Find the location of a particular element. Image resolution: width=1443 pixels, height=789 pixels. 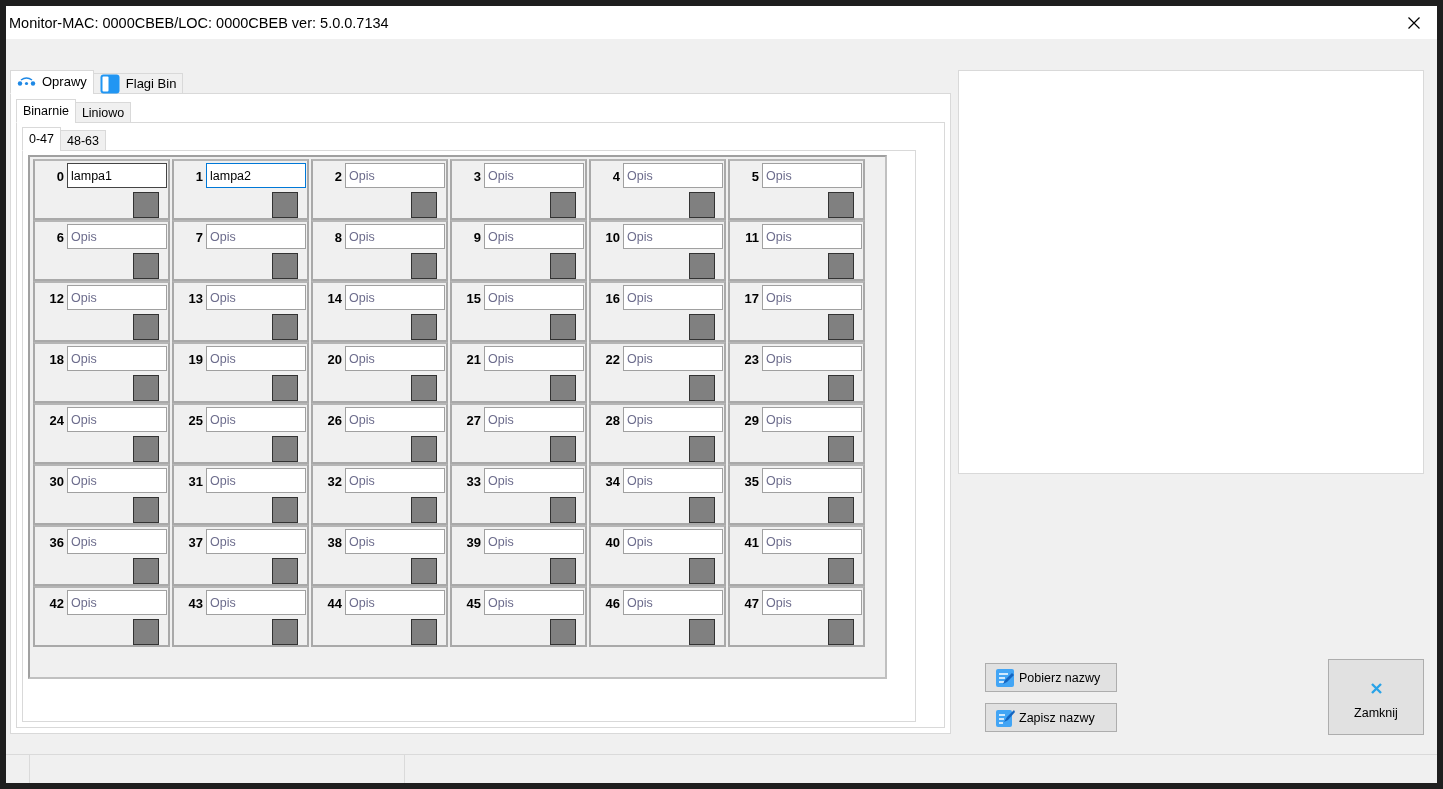

cell-number: 9 is located at coordinates (477, 237).